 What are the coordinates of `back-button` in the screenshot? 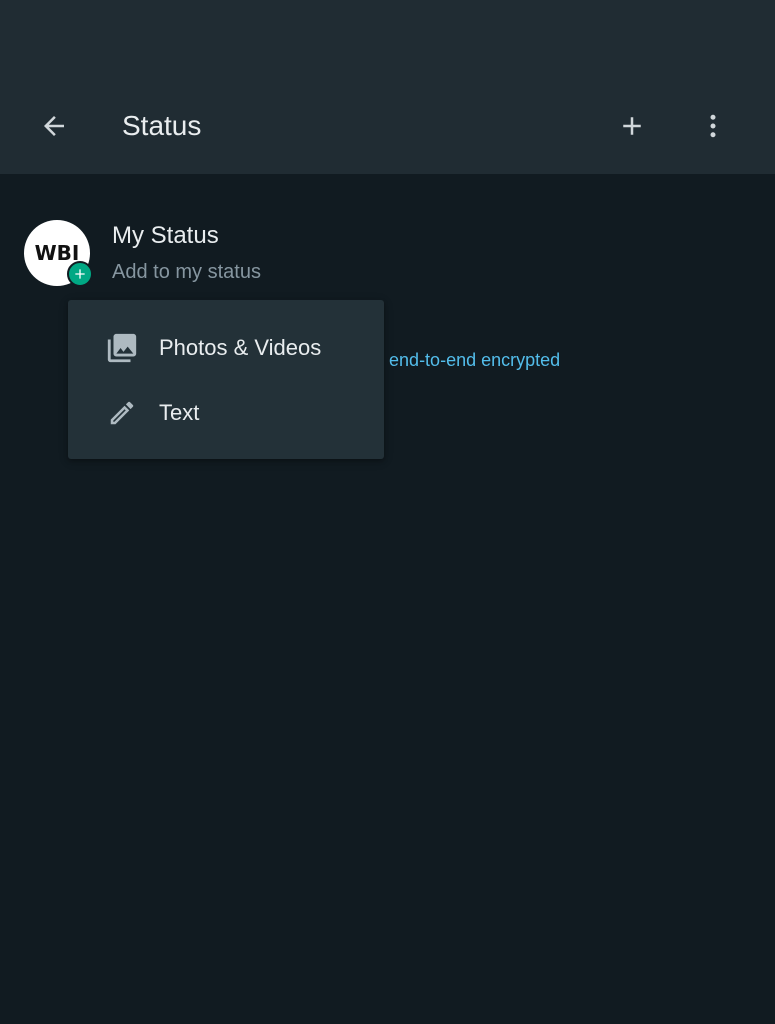 It's located at (54, 126).